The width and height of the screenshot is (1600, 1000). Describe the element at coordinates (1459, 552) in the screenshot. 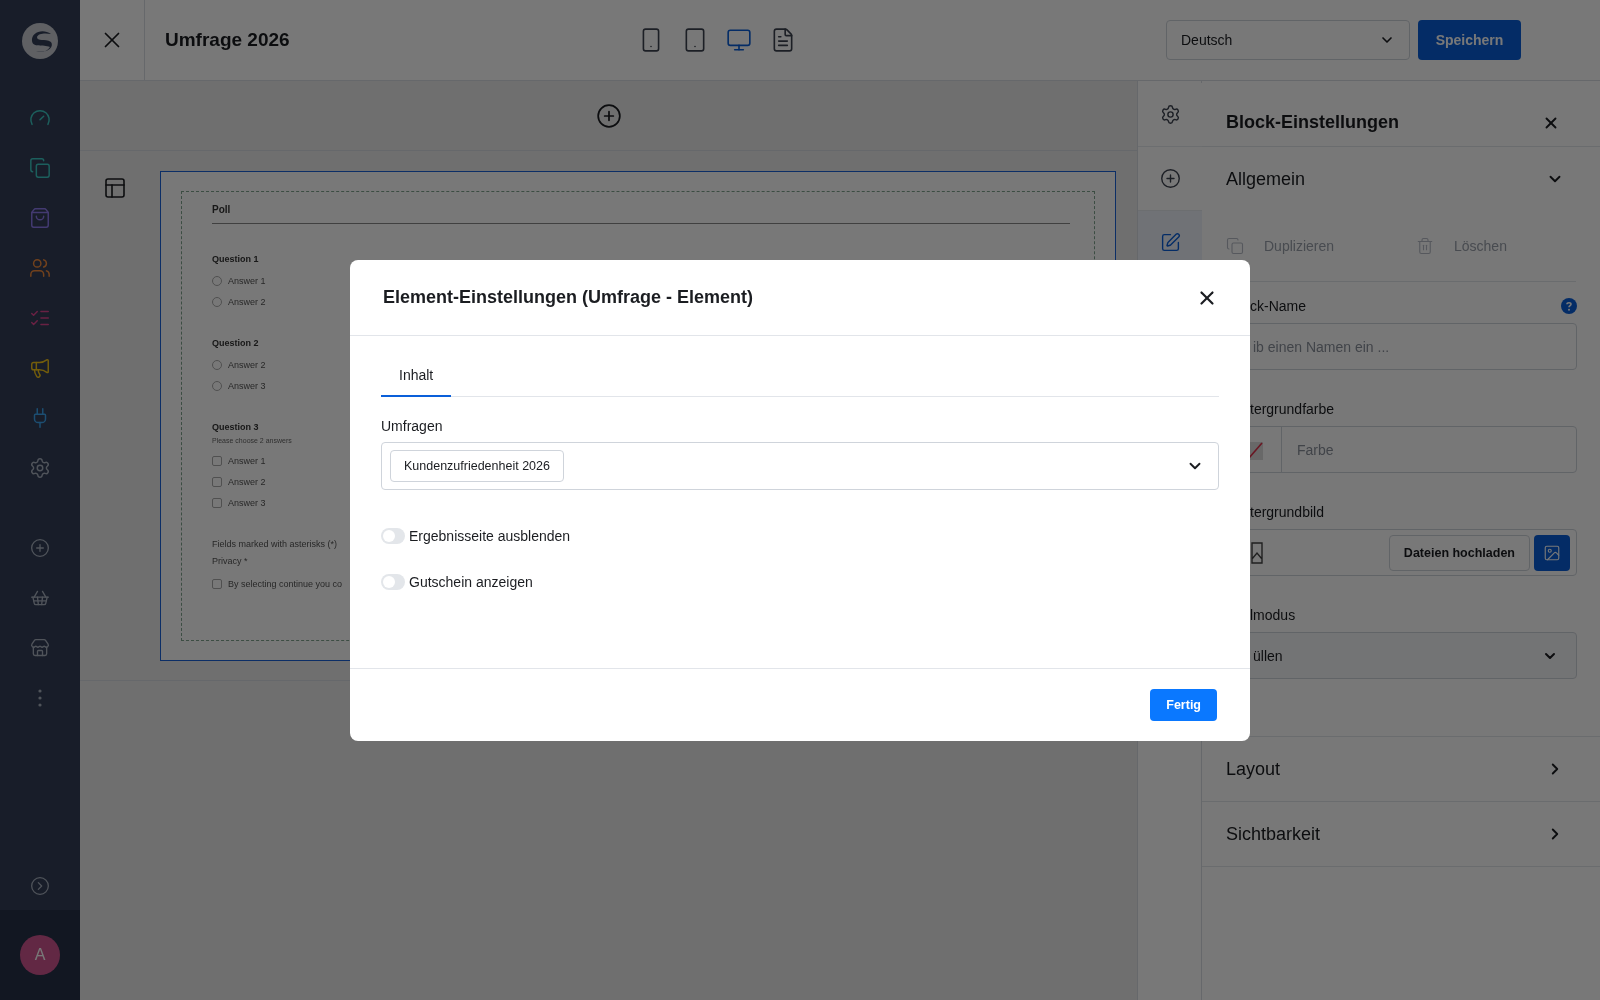

I see `upload-button: Dateien hochladen` at that location.